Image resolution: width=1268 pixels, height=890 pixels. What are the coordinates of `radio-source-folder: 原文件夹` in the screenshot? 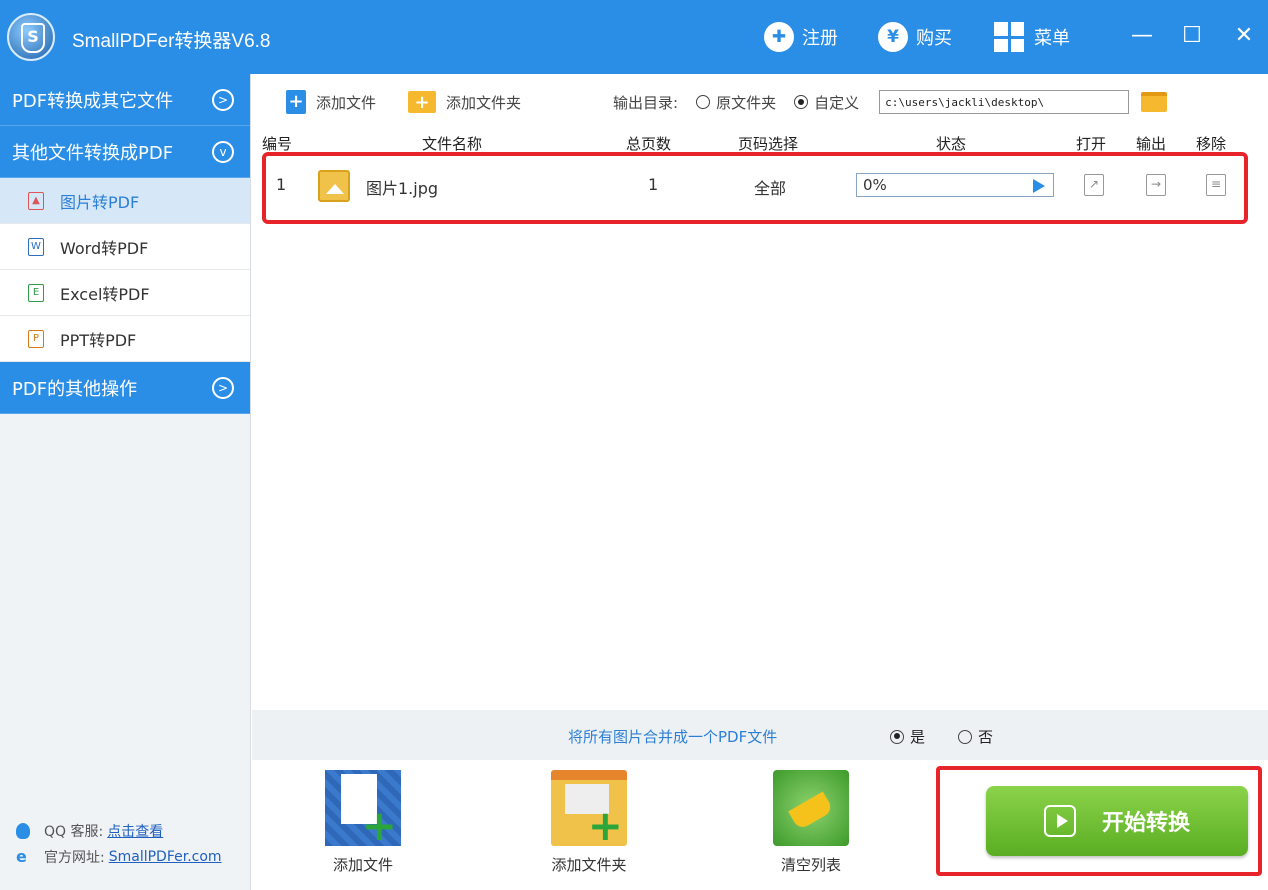 It's located at (736, 102).